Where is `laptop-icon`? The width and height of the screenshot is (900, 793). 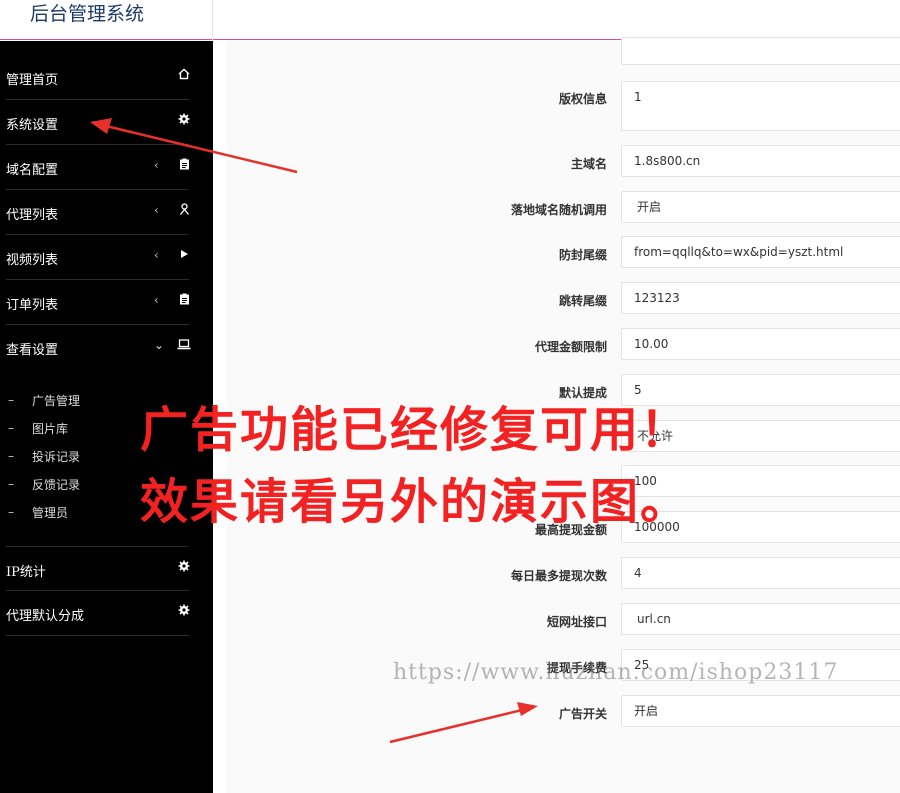
laptop-icon is located at coordinates (184, 344).